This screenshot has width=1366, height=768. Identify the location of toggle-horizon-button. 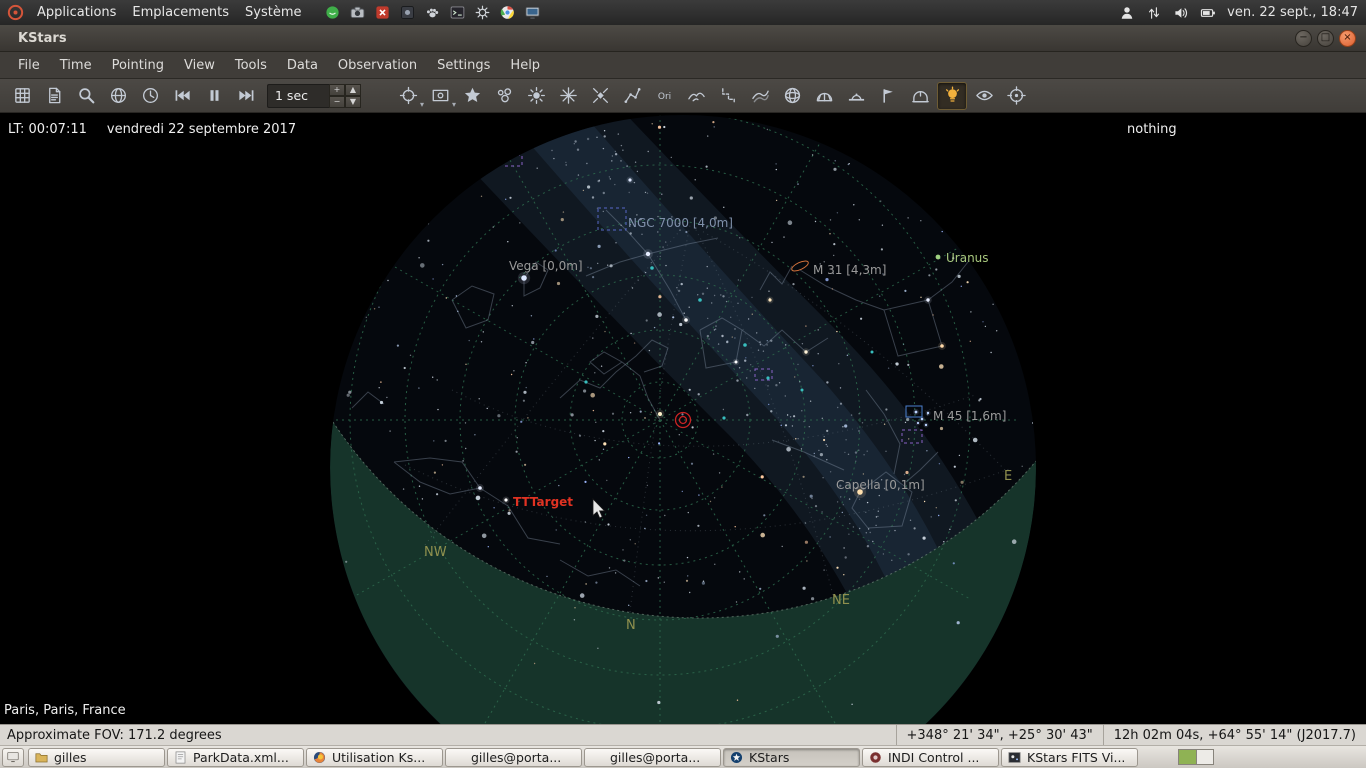
(856, 96).